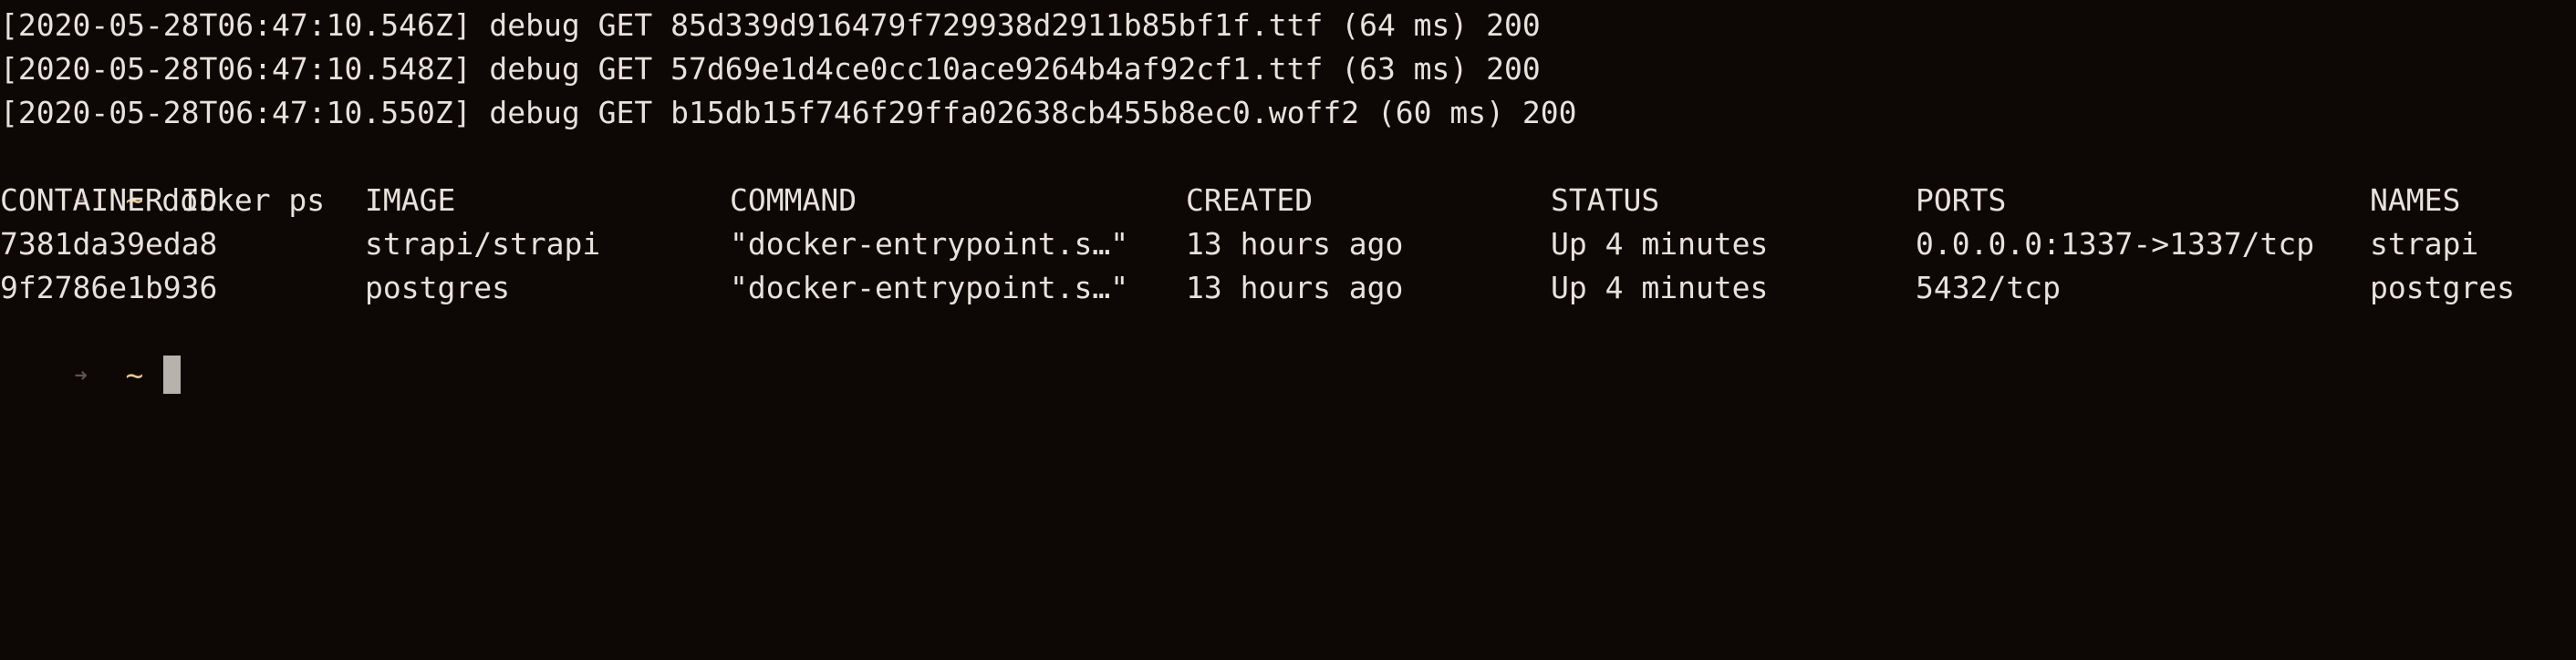 The width and height of the screenshot is (2576, 660). What do you see at coordinates (109, 287) in the screenshot?
I see `cell-container-id: 9f2786e1b936` at bounding box center [109, 287].